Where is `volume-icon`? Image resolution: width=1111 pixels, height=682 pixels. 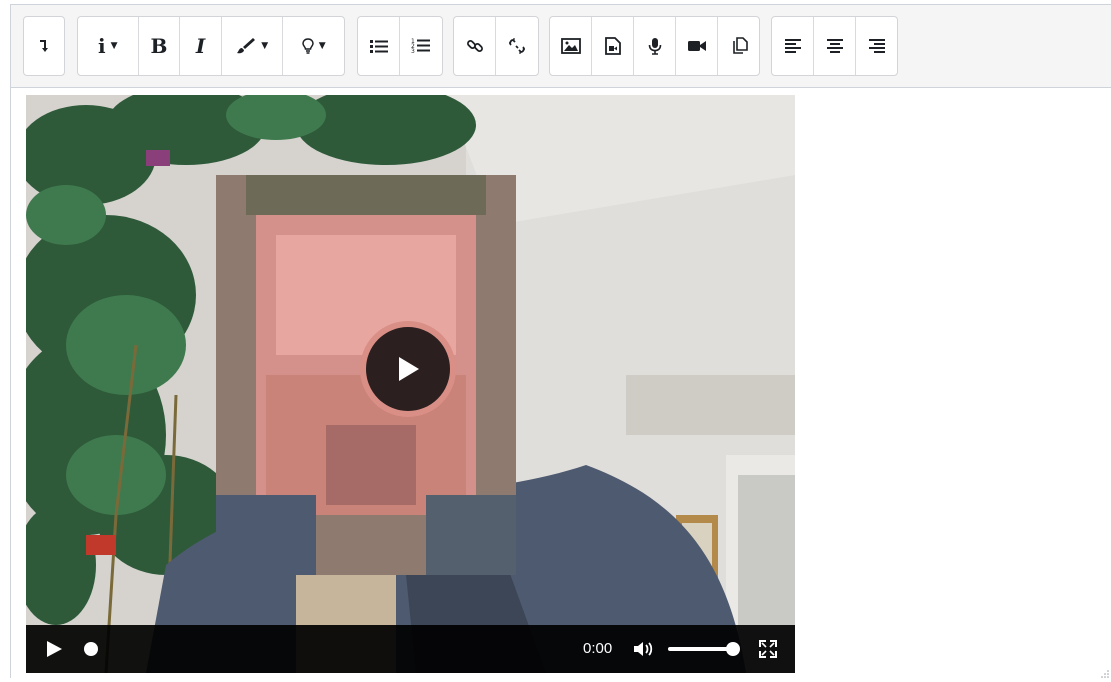 volume-icon is located at coordinates (643, 649).